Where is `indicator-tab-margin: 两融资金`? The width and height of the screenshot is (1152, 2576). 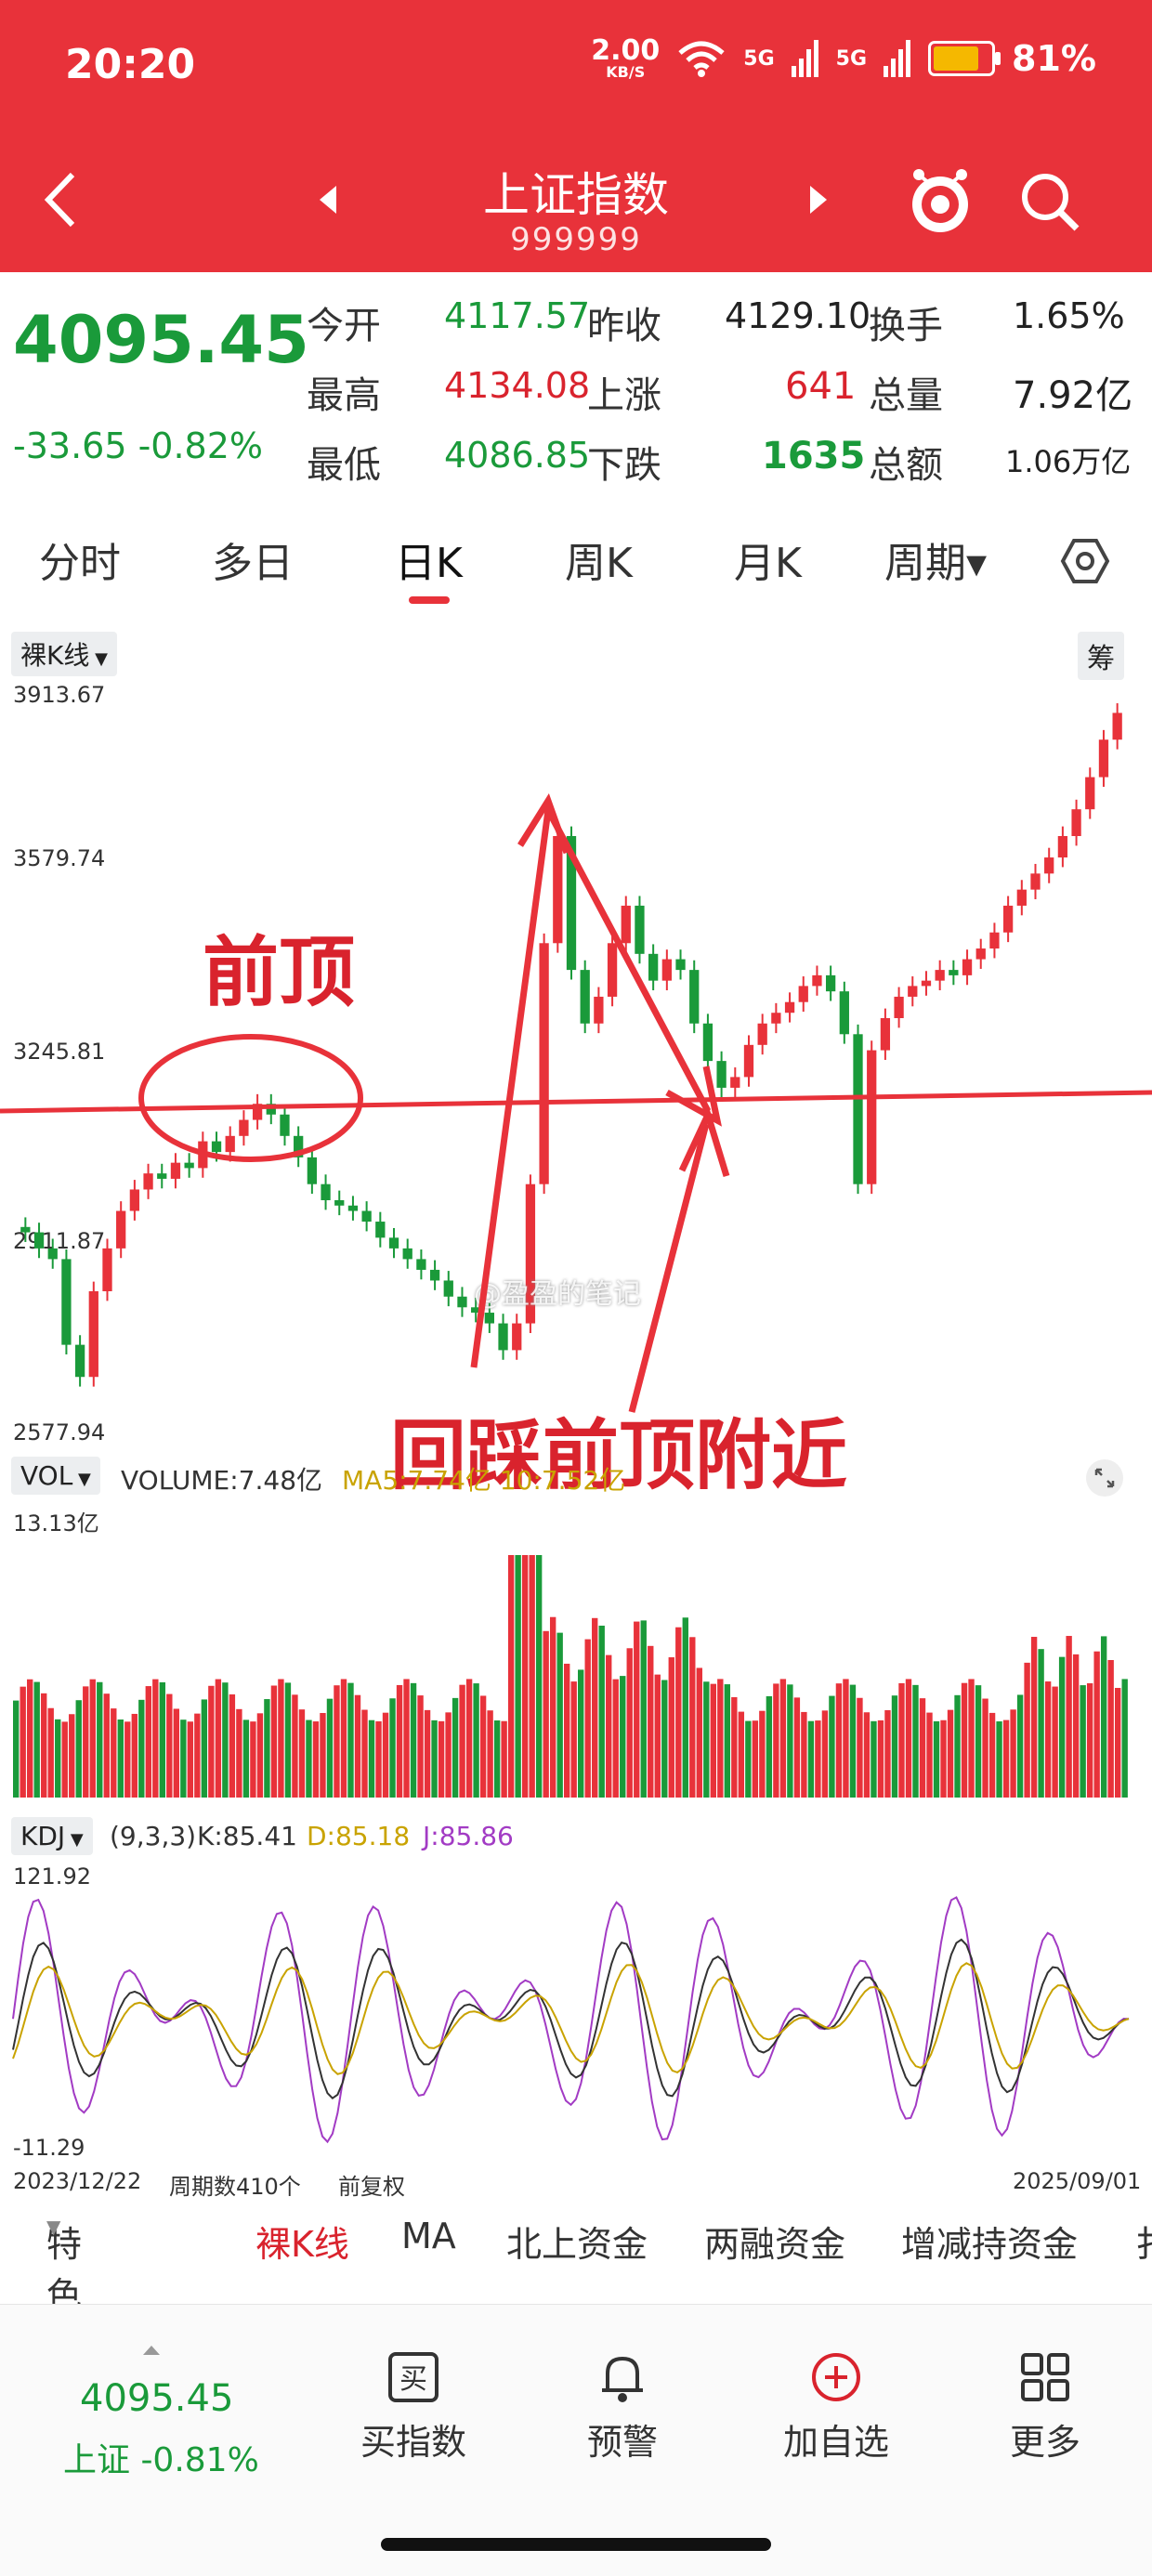
indicator-tab-margin: 两融资金 is located at coordinates (774, 2241).